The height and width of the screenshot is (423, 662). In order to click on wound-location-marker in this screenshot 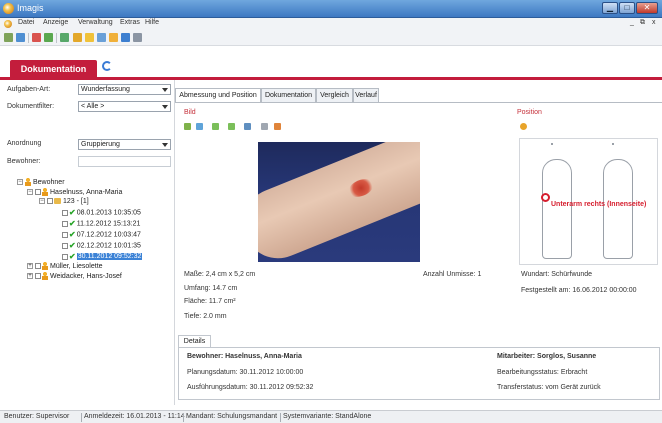, I will do `click(545, 197)`.